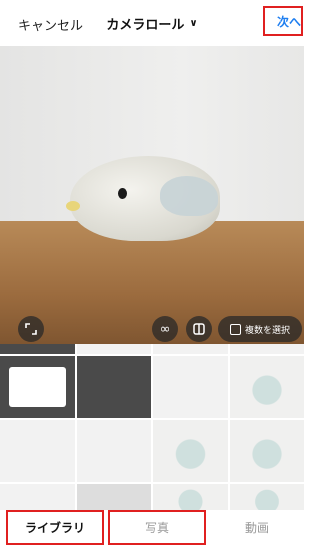 This screenshot has height=545, width=320. I want to click on dialog-thumbnail, so click(37, 387).